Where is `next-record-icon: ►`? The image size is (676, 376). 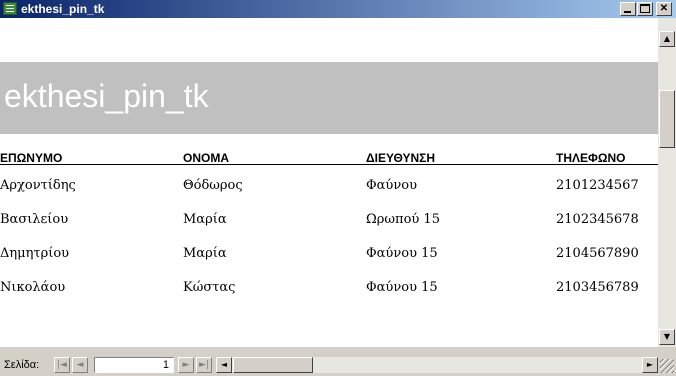 next-record-icon: ► is located at coordinates (186, 365).